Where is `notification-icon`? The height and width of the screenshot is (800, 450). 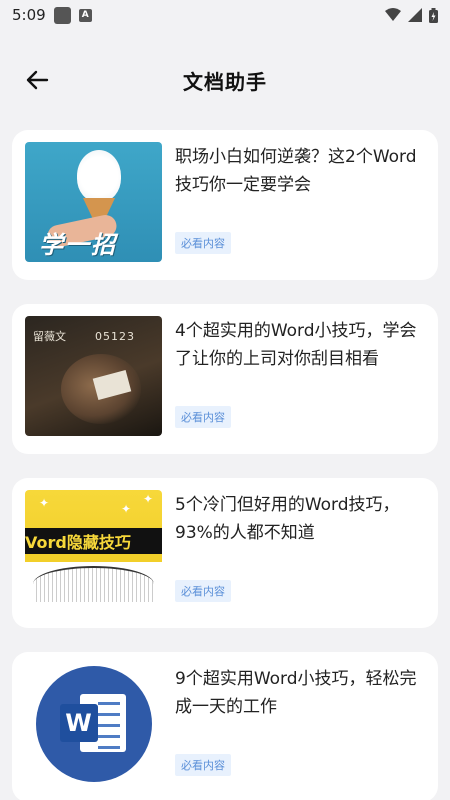 notification-icon is located at coordinates (62, 15).